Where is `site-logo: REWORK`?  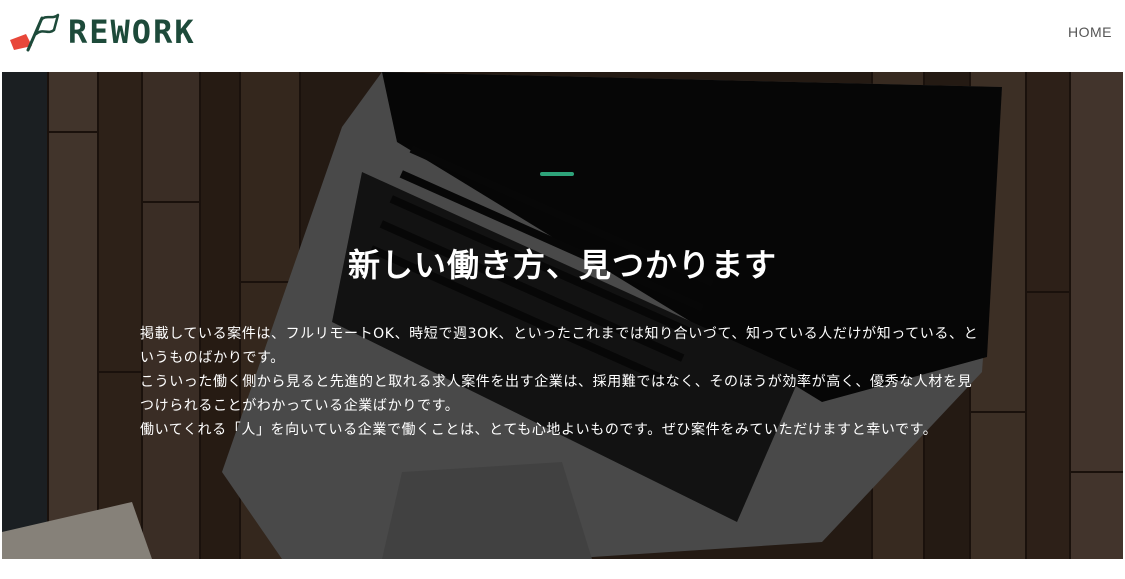
site-logo: REWORK is located at coordinates (102, 32).